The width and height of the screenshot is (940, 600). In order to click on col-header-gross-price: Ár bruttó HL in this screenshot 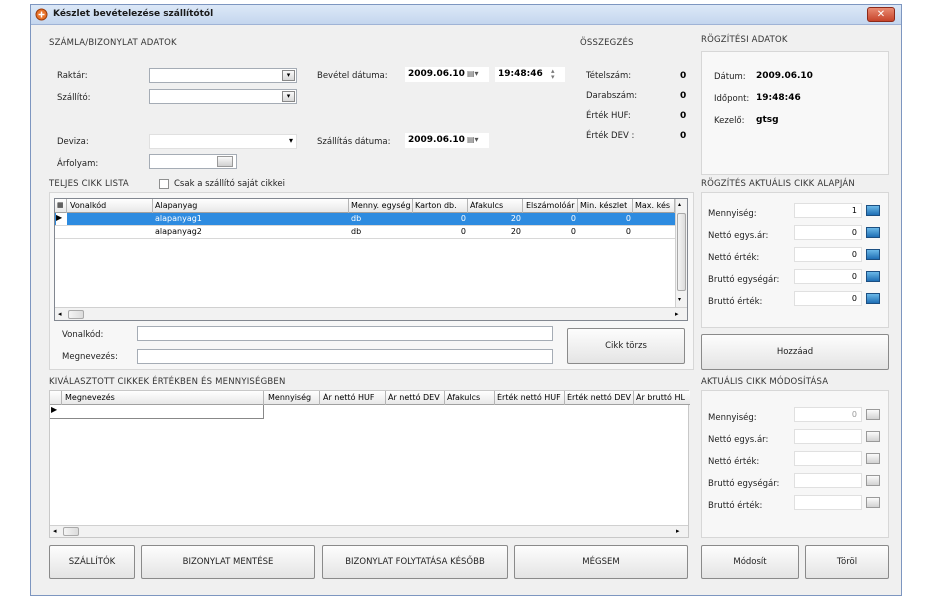, I will do `click(662, 397)`.